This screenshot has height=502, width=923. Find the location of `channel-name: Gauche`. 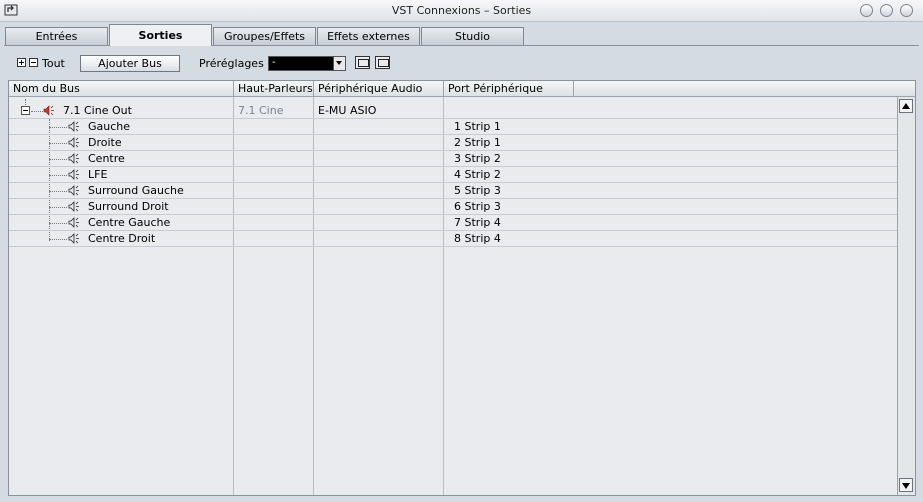

channel-name: Gauche is located at coordinates (109, 126).